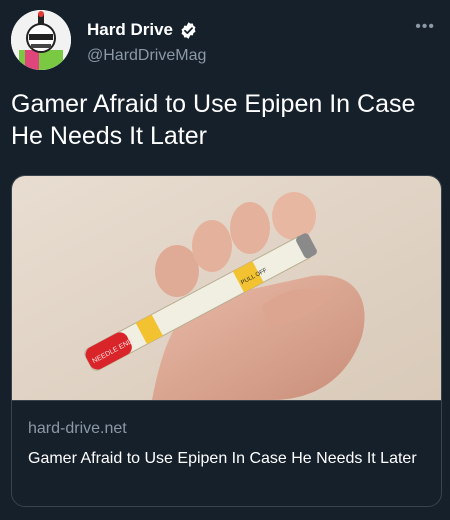 The image size is (450, 520). I want to click on card-divider, so click(226, 400).